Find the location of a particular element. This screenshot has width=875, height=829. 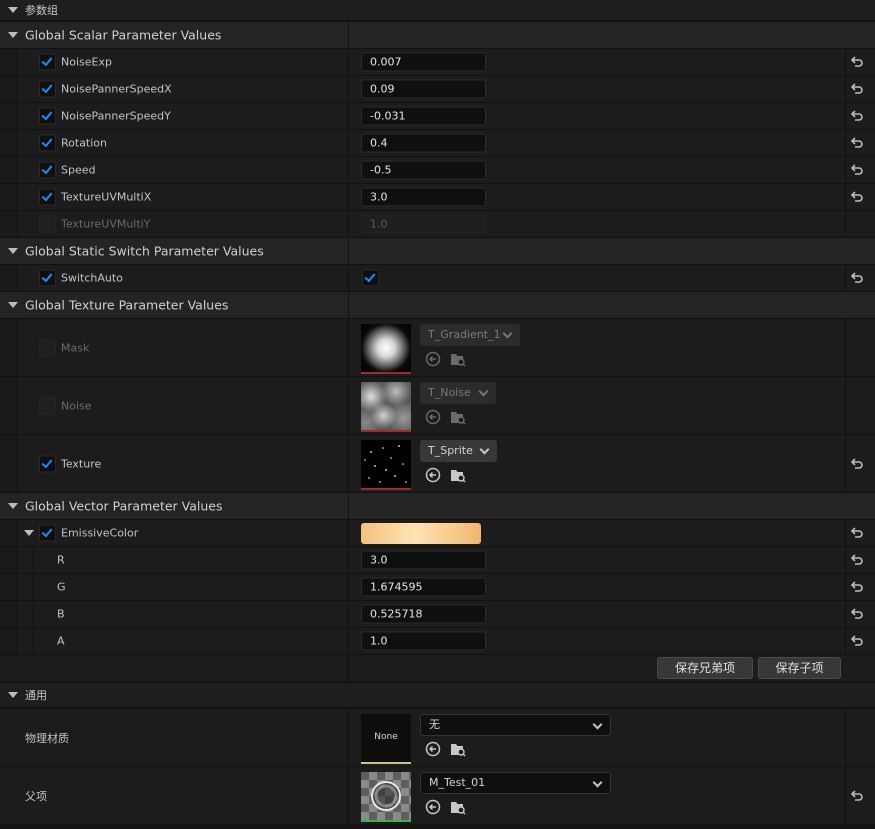

parent-row: 父项 M_Test_01 is located at coordinates (437, 796).